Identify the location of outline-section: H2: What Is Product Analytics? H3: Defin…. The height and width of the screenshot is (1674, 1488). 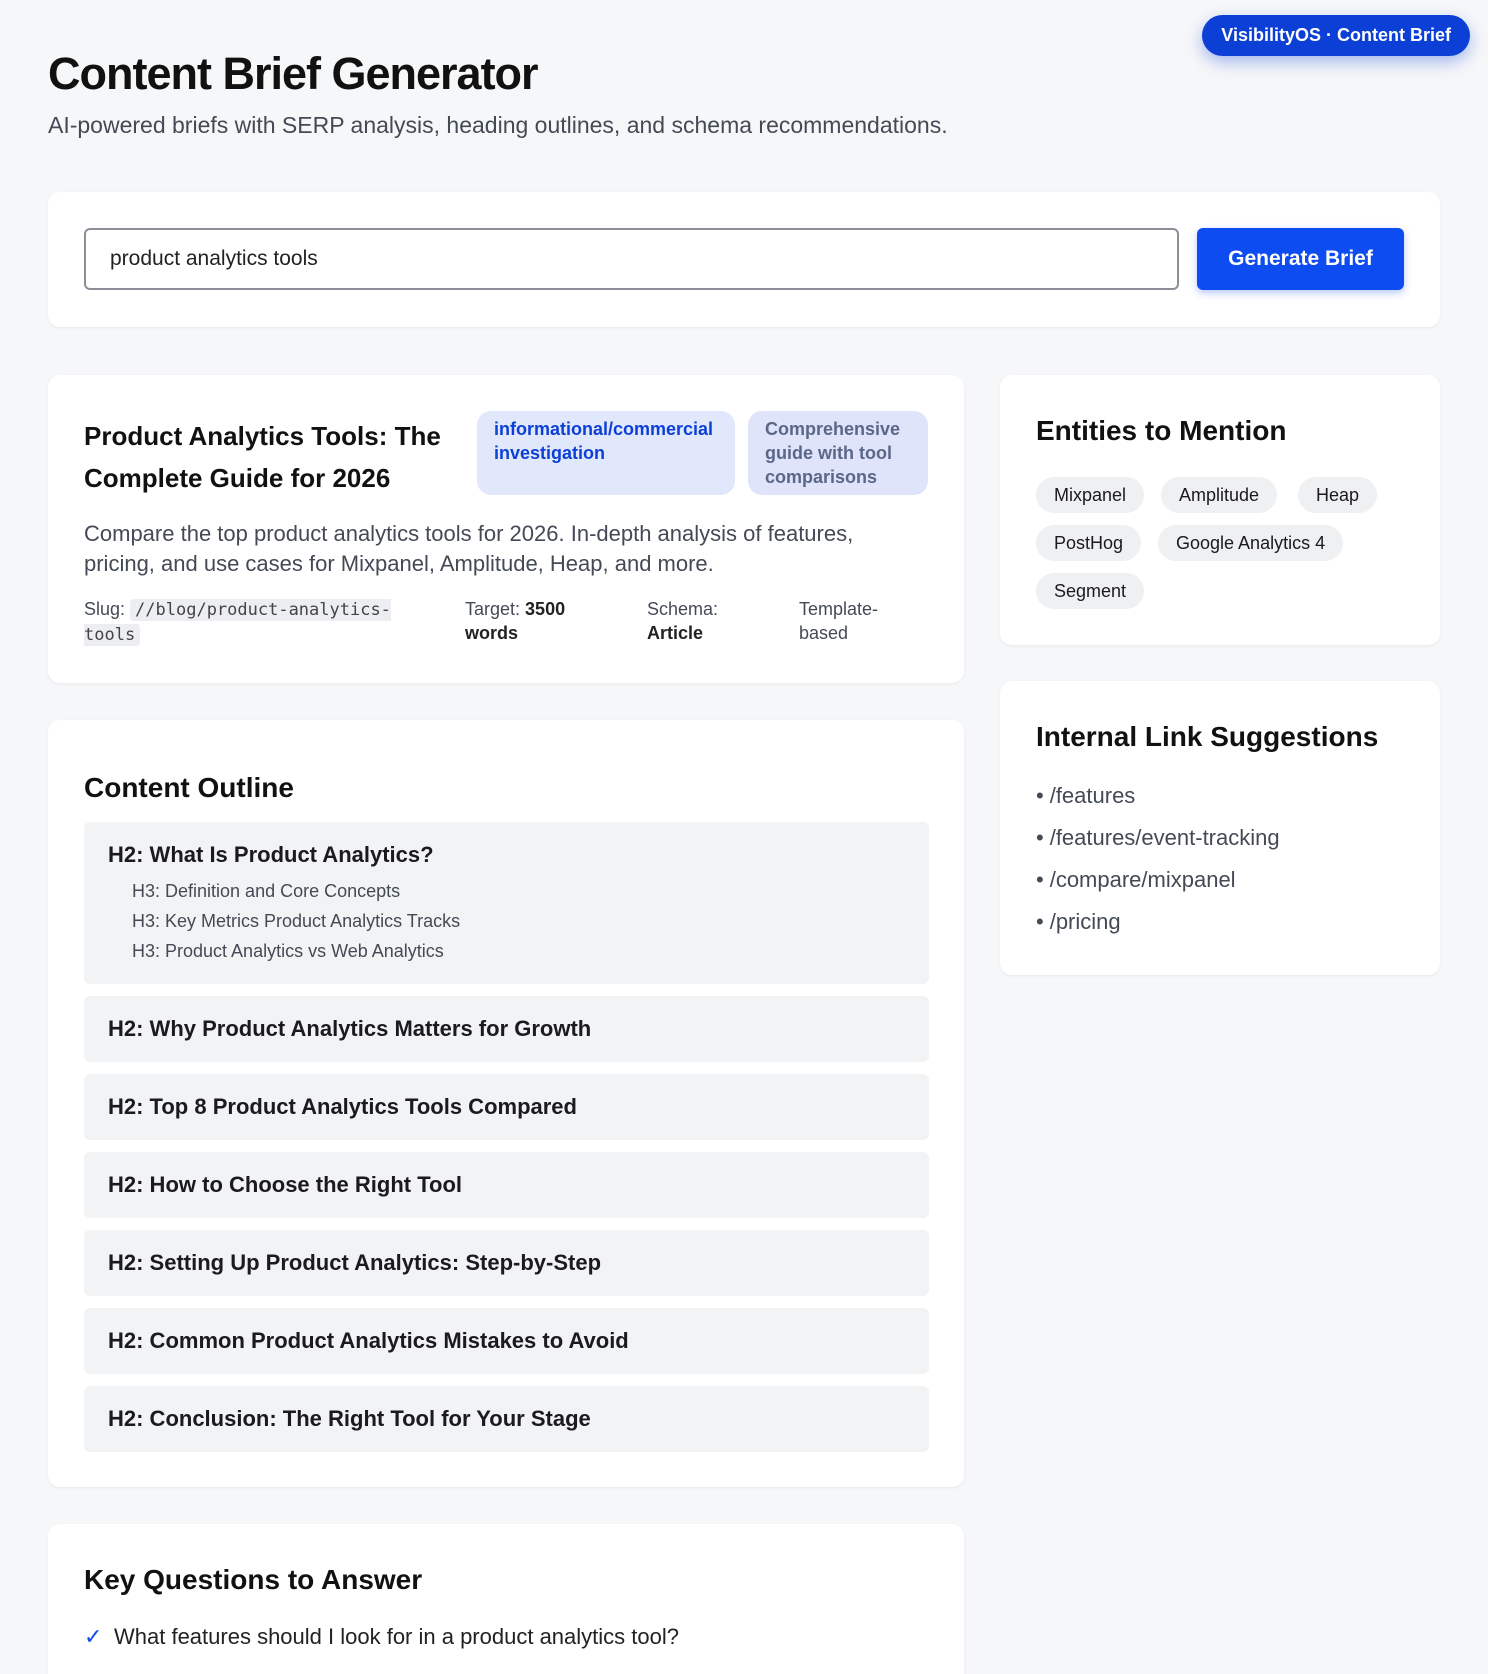
(506, 903).